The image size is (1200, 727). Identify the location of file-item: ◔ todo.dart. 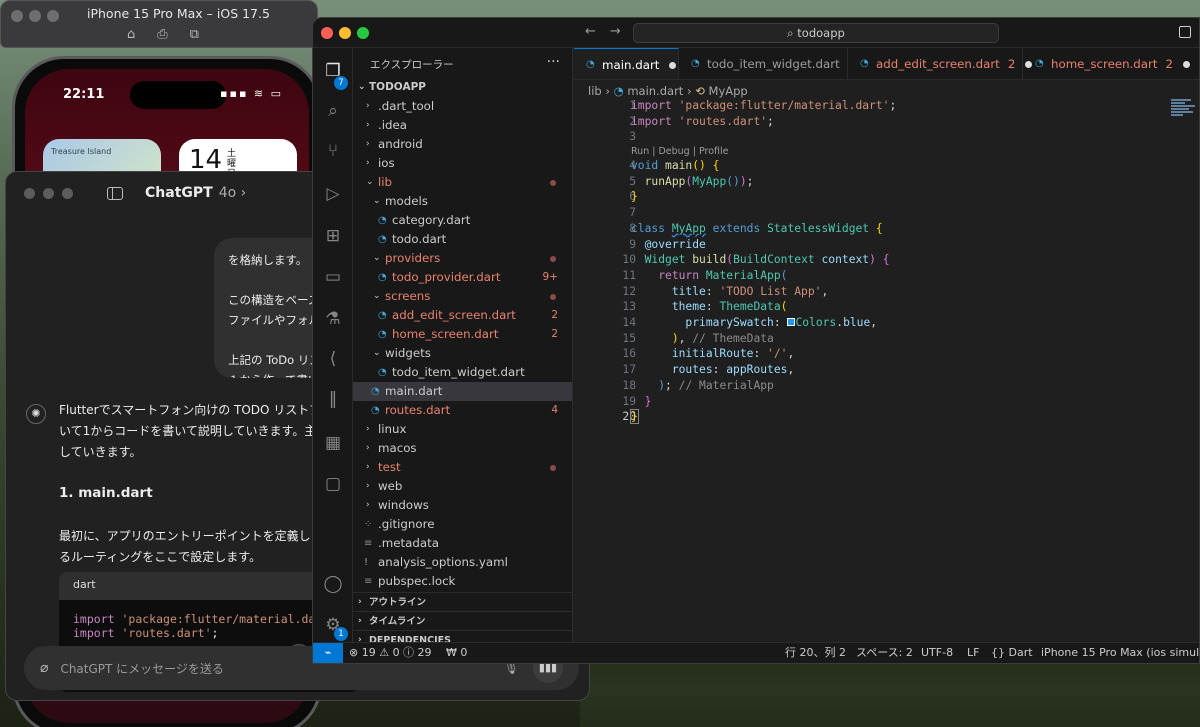
(462, 239).